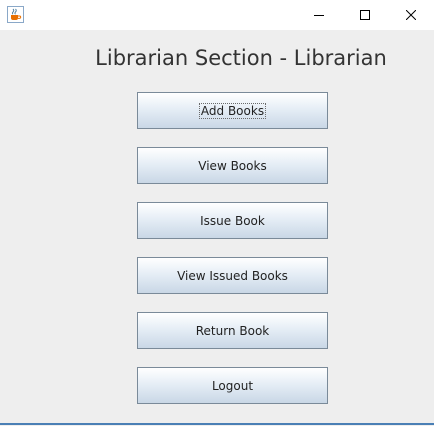 This screenshot has width=434, height=426. I want to click on logout-label: Logout, so click(232, 385).